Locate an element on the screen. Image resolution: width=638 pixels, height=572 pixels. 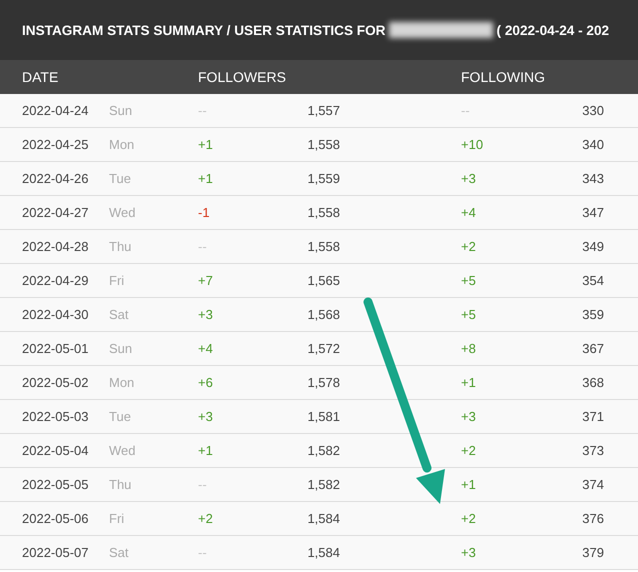
followers-cell: 1,581 is located at coordinates (323, 416).